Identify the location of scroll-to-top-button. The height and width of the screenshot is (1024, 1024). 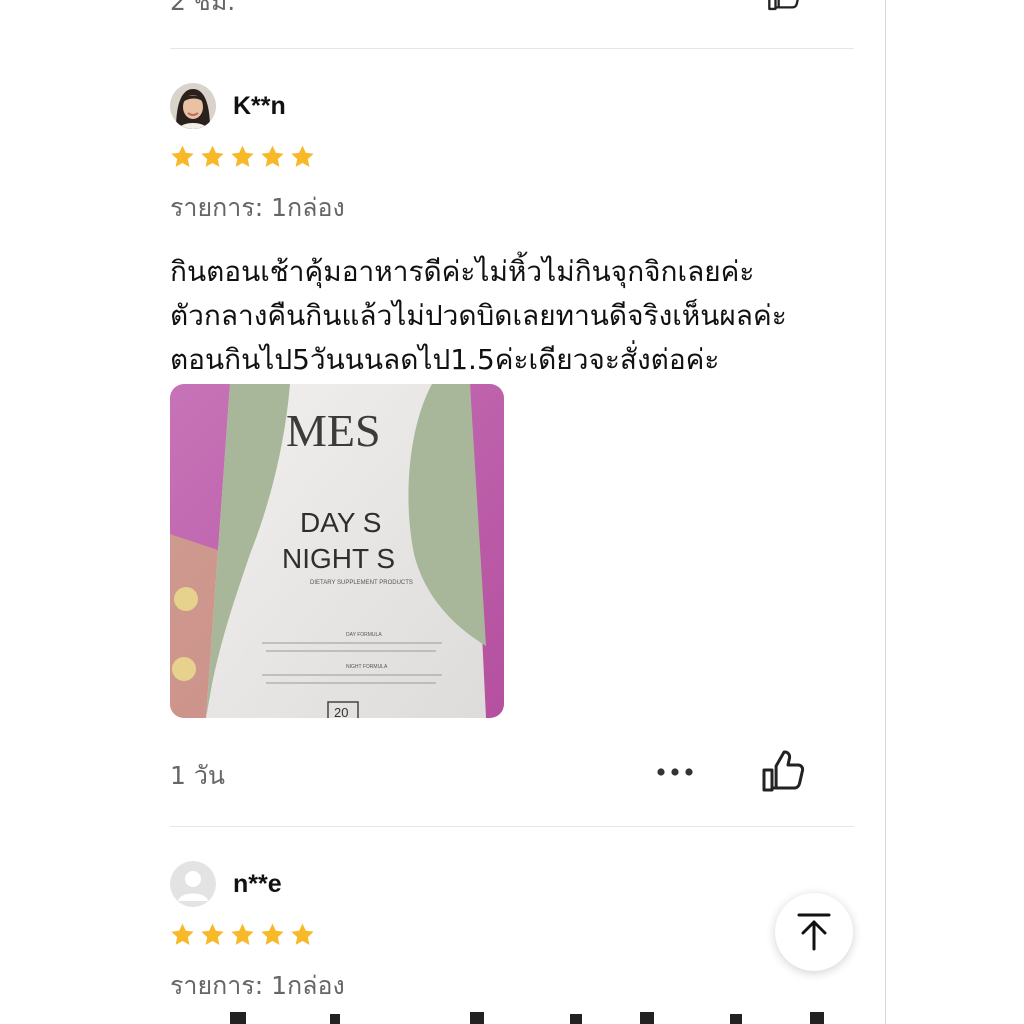
(814, 932).